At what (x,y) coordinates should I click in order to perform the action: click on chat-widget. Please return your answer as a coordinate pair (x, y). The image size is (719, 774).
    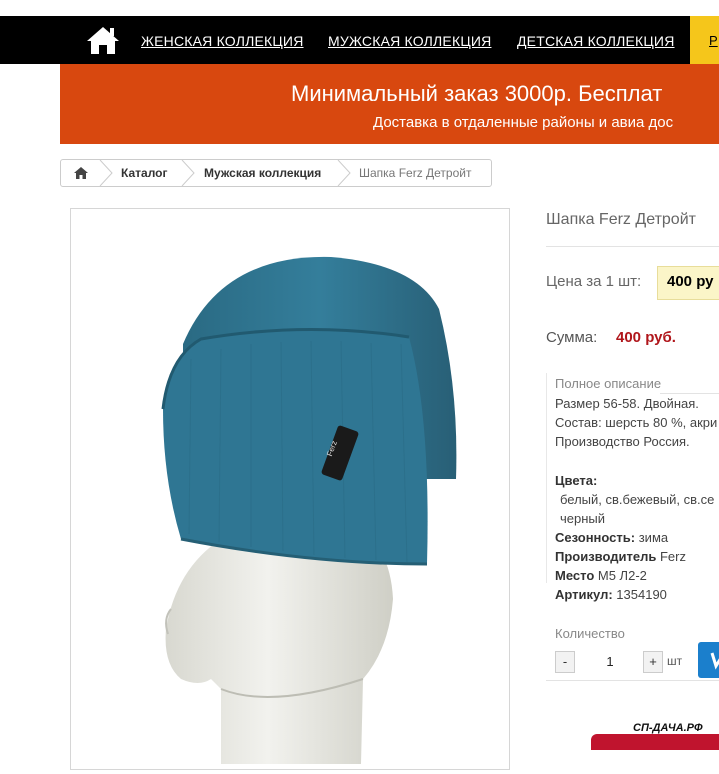
    Looking at the image, I should click on (655, 742).